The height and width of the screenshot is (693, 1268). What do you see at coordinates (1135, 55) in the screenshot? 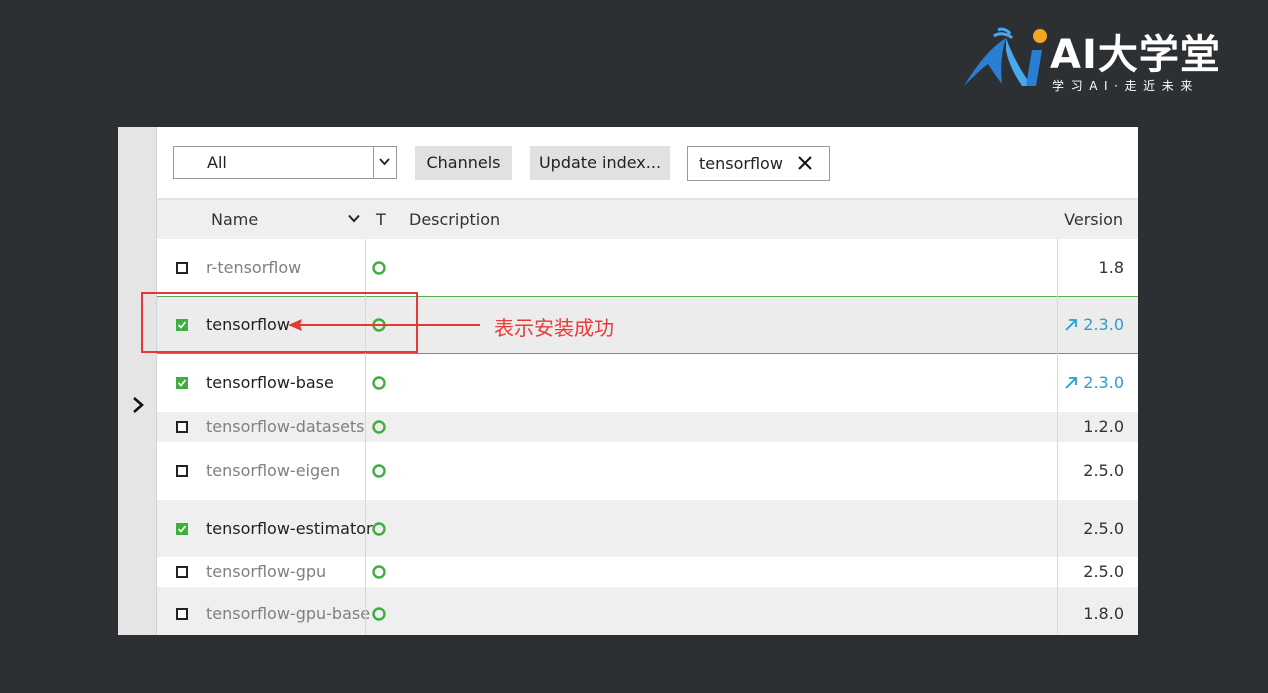
I see `logo-title: AI大学堂` at bounding box center [1135, 55].